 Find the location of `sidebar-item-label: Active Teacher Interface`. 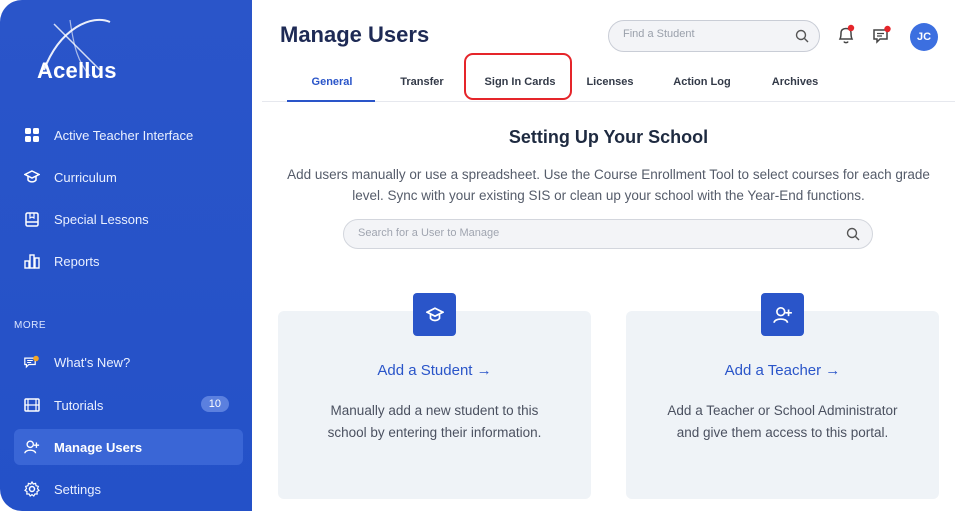

sidebar-item-label: Active Teacher Interface is located at coordinates (124, 135).